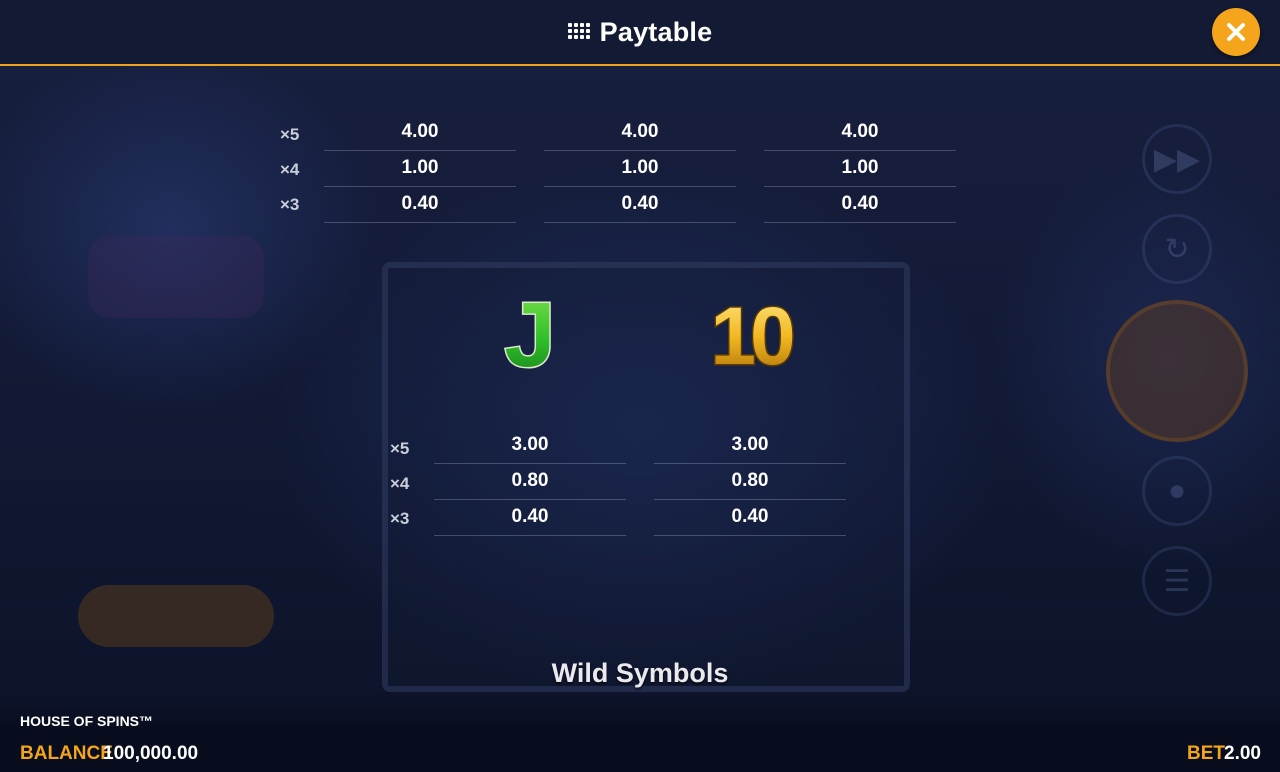  I want to click on balance-label: BALANCE, so click(66, 753).